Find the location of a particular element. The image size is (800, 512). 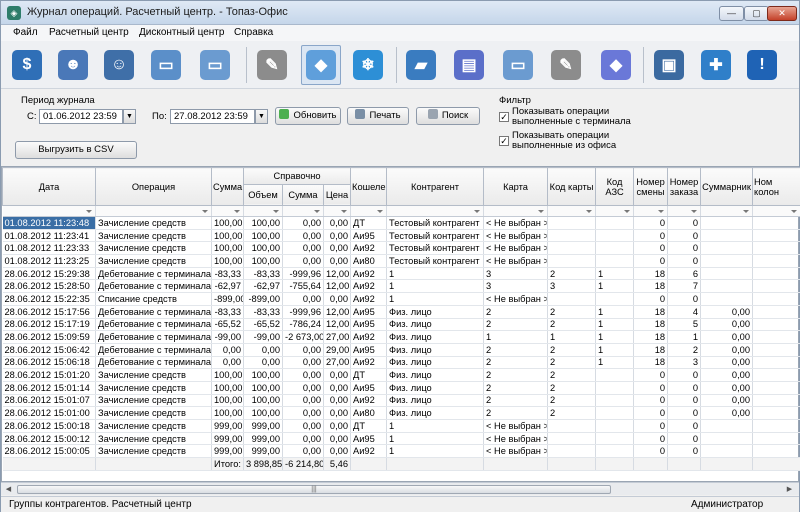

col-sum: Сумма is located at coordinates (227, 186).